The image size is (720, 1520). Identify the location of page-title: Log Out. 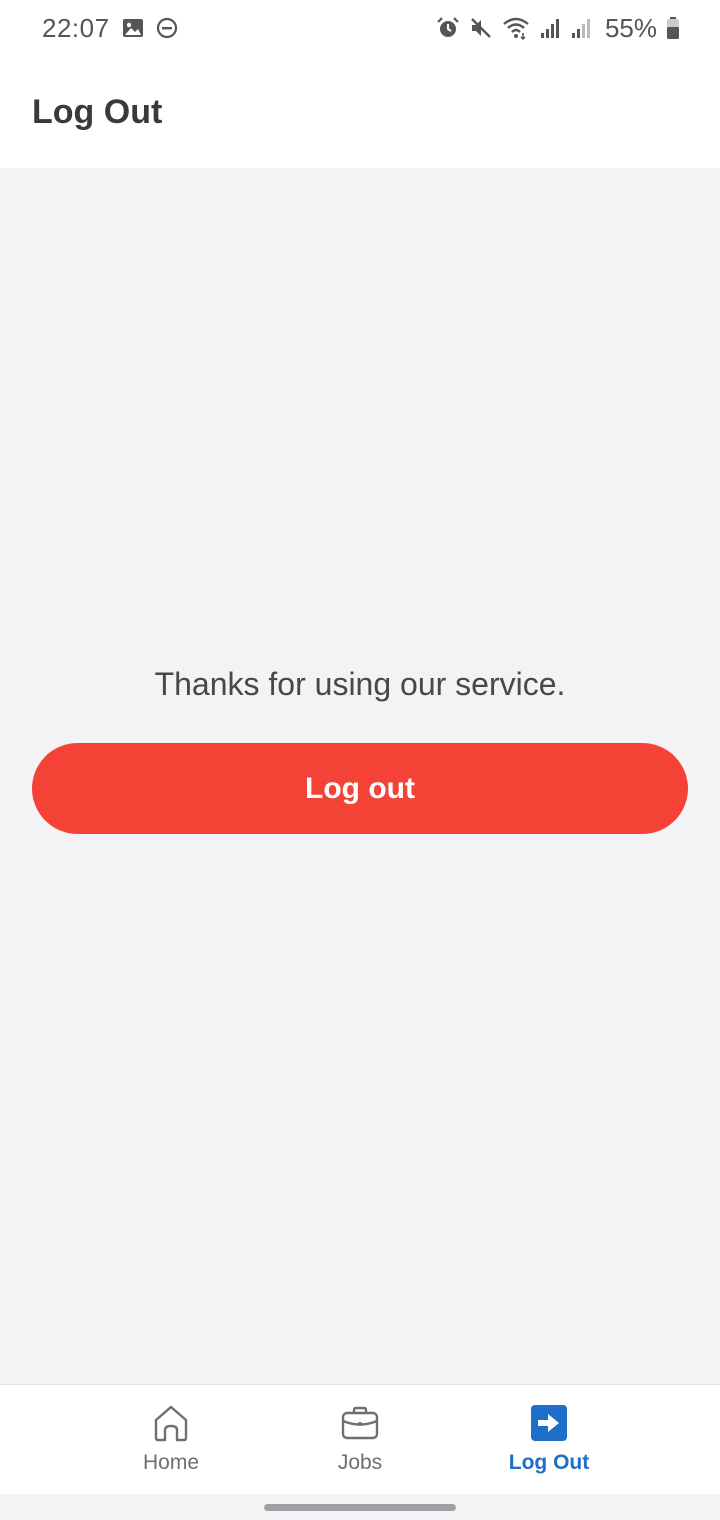
(97, 111).